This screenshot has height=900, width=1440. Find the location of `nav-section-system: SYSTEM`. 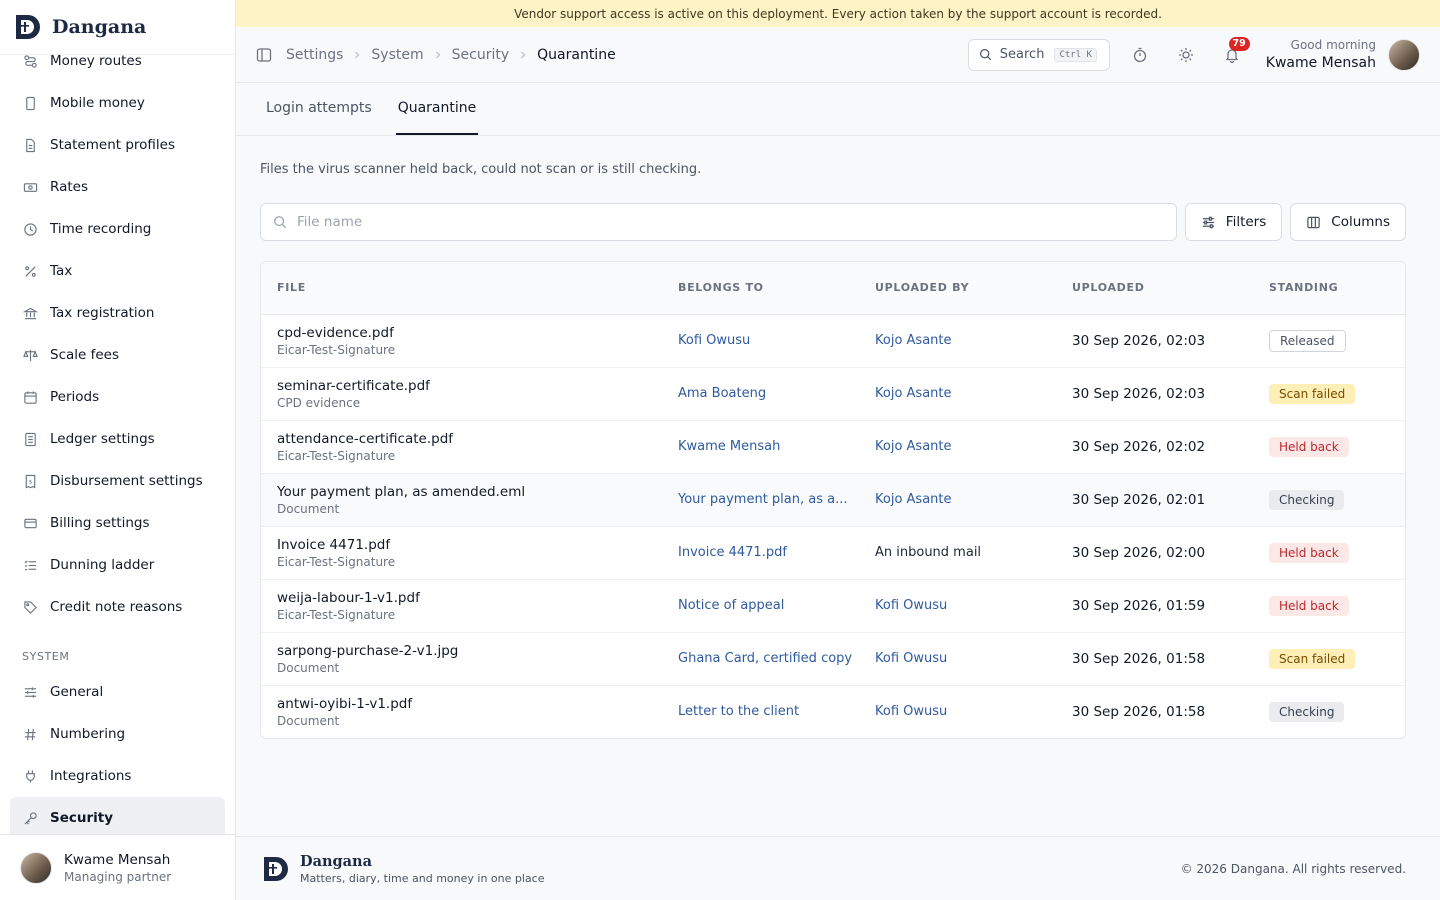

nav-section-system: SYSTEM is located at coordinates (46, 656).